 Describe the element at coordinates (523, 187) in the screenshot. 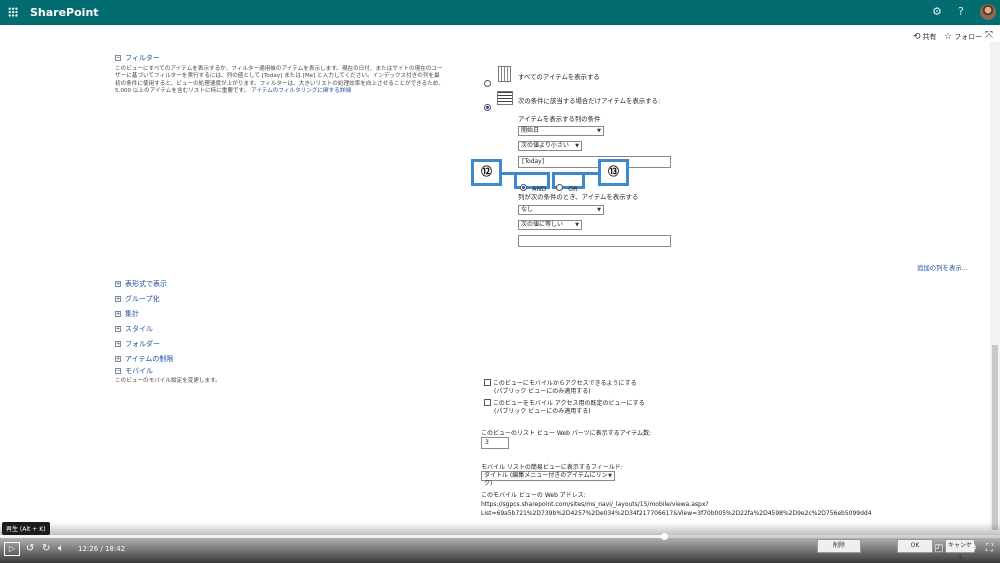

I see `and-radio` at that location.